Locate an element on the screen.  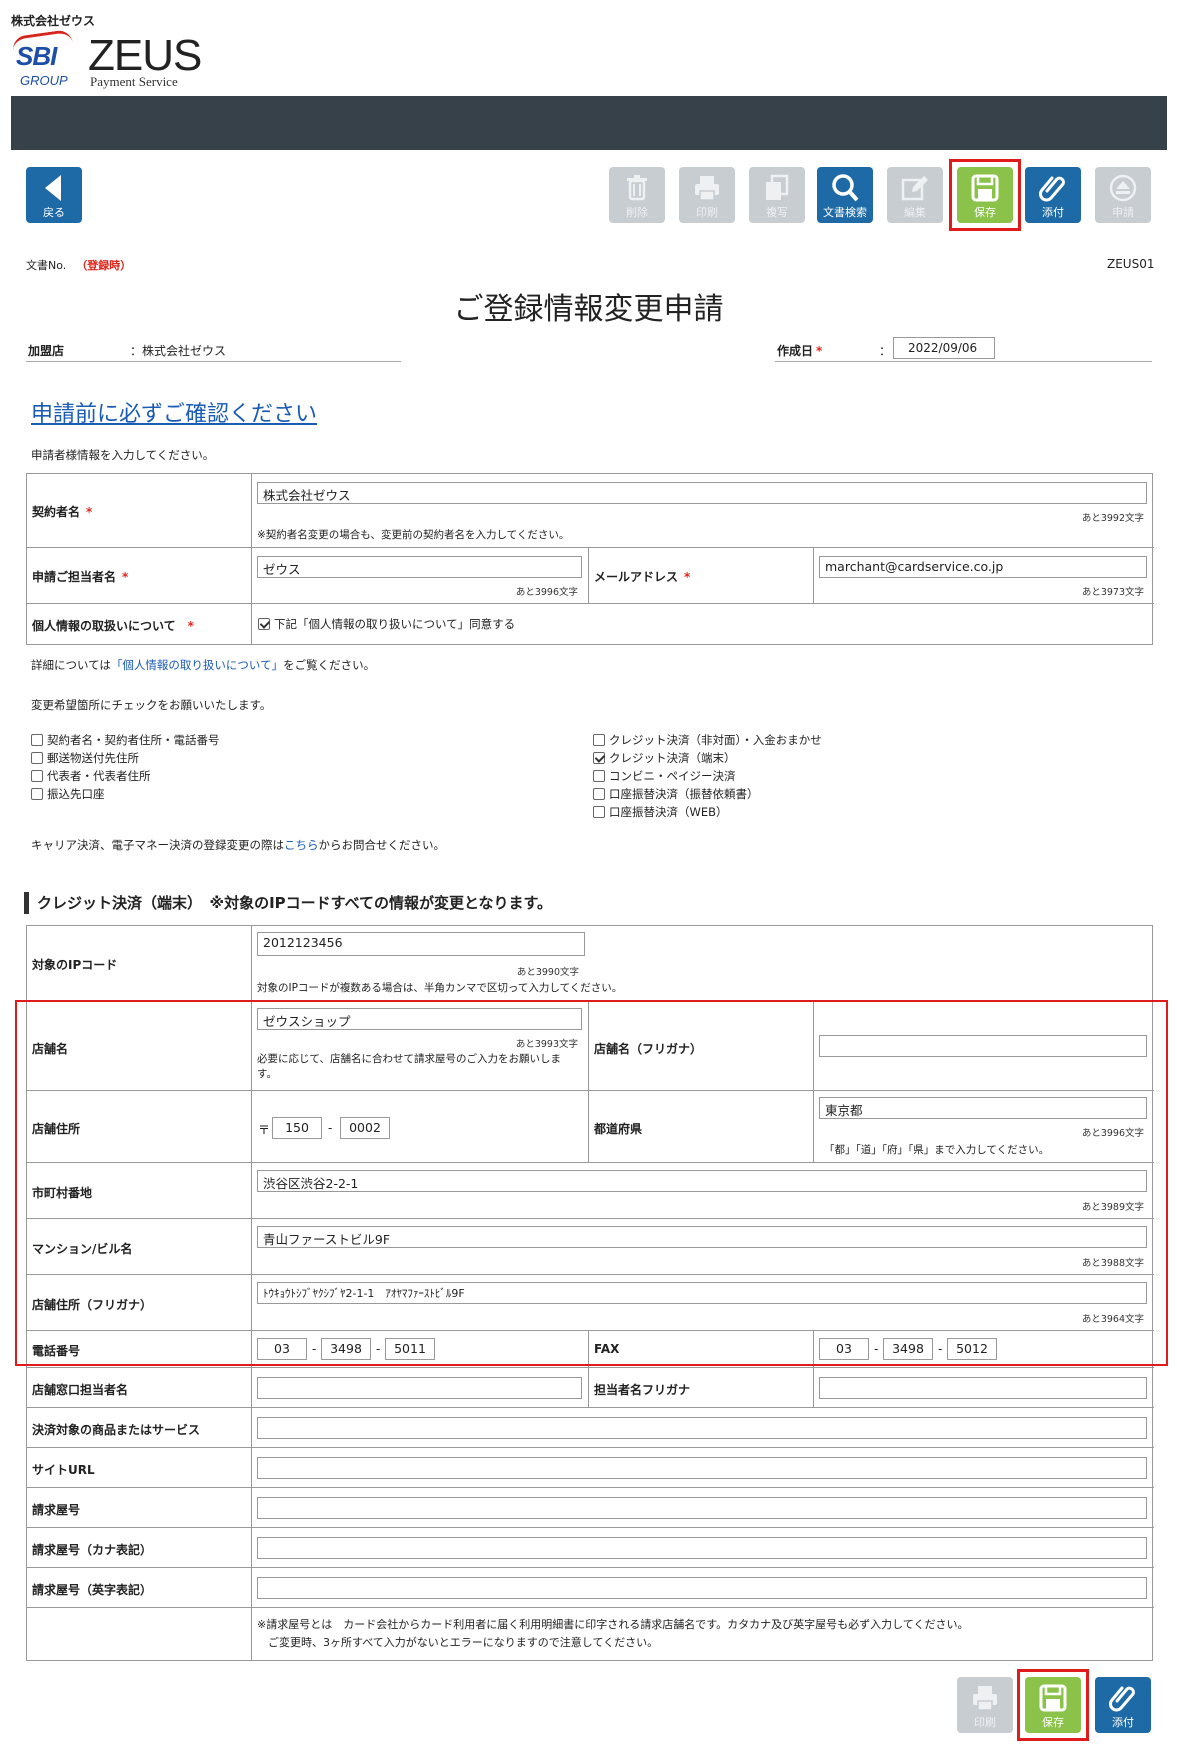
checkbox-label: クレジット決済（非対面）・入金おまかせ is located at coordinates (715, 740).